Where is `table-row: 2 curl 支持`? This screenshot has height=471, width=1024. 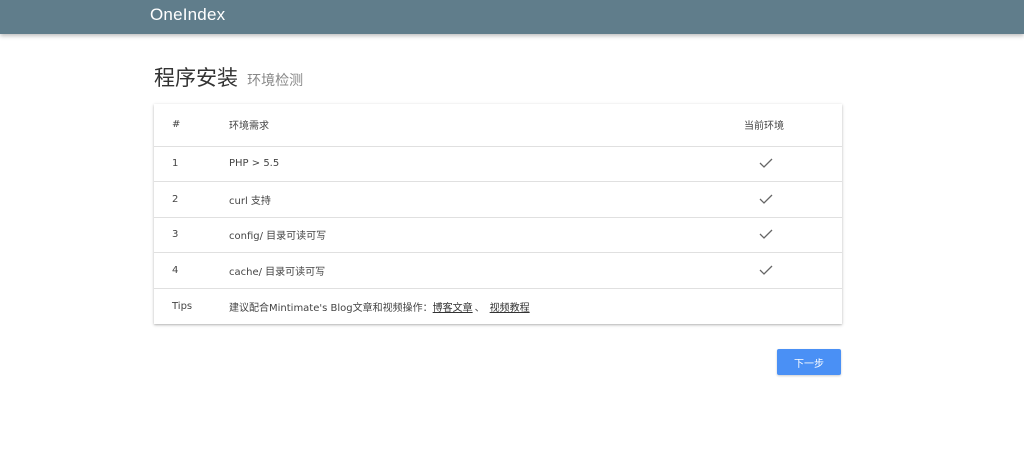 table-row: 2 curl 支持 is located at coordinates (498, 199).